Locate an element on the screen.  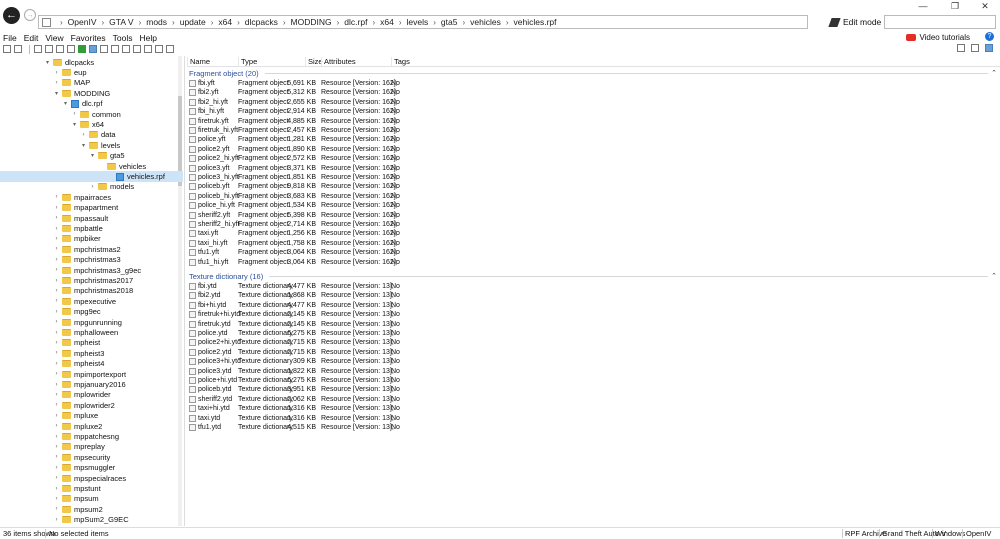
help-icon: ? is located at coordinates (989, 36).